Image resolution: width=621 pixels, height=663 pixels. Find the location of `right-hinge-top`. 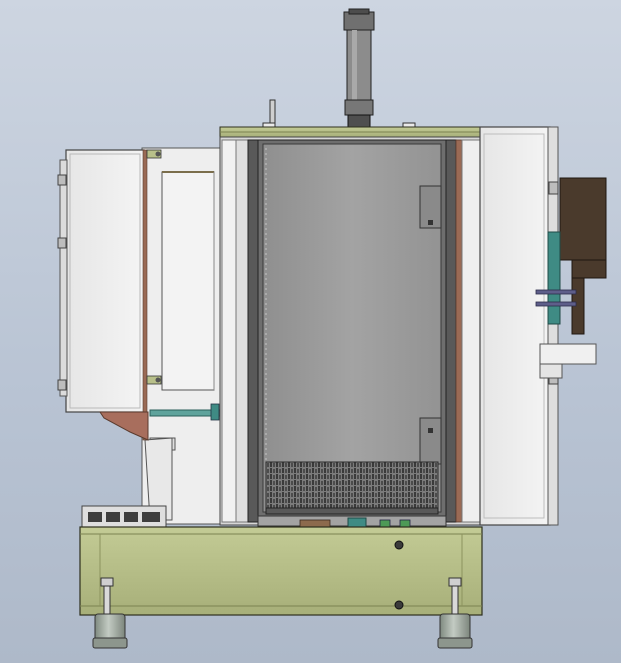

right-hinge-top is located at coordinates (553, 188).